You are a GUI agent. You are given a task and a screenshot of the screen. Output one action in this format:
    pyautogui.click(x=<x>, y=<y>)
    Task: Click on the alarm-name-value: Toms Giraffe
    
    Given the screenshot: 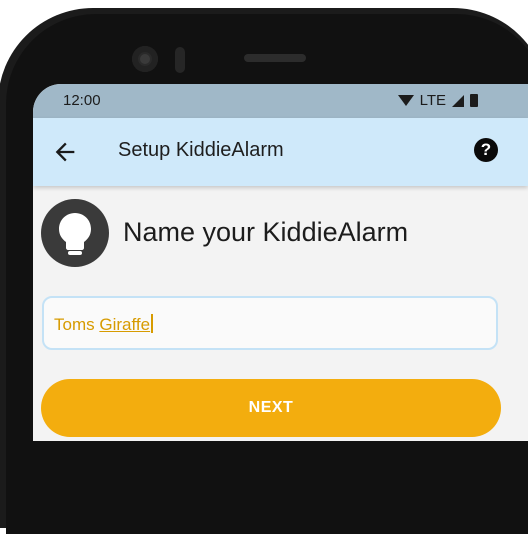 What is the action you would take?
    pyautogui.click(x=103, y=324)
    